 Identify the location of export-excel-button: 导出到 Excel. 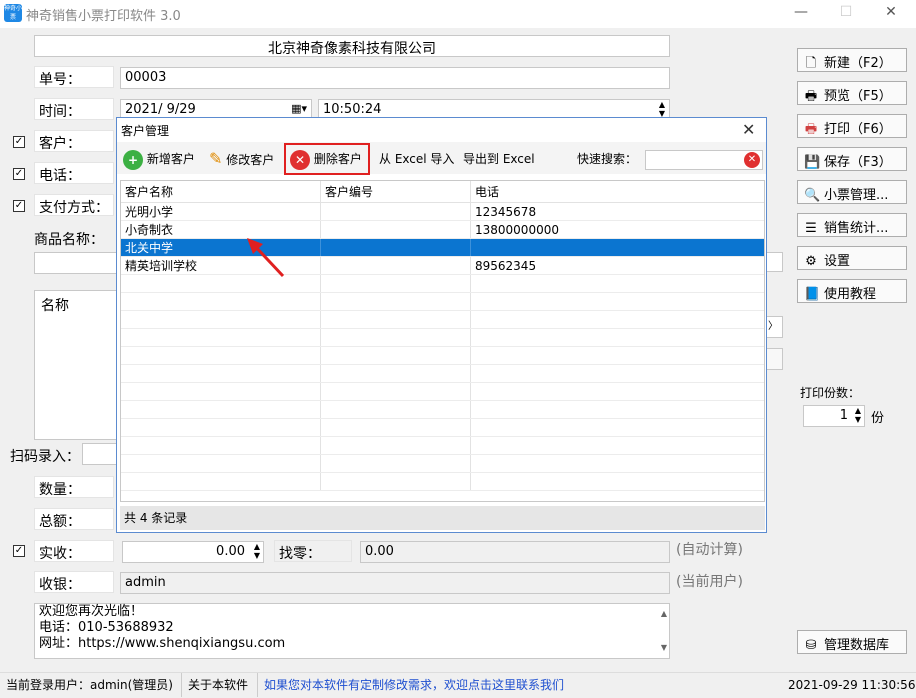
(499, 159).